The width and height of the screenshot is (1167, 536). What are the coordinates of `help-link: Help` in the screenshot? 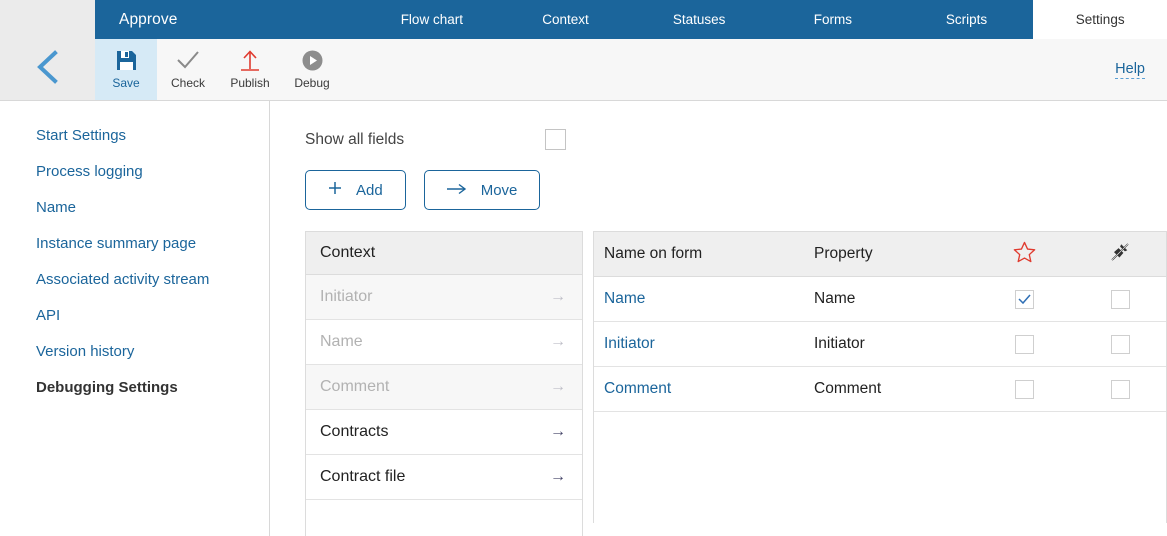 It's located at (1130, 70).